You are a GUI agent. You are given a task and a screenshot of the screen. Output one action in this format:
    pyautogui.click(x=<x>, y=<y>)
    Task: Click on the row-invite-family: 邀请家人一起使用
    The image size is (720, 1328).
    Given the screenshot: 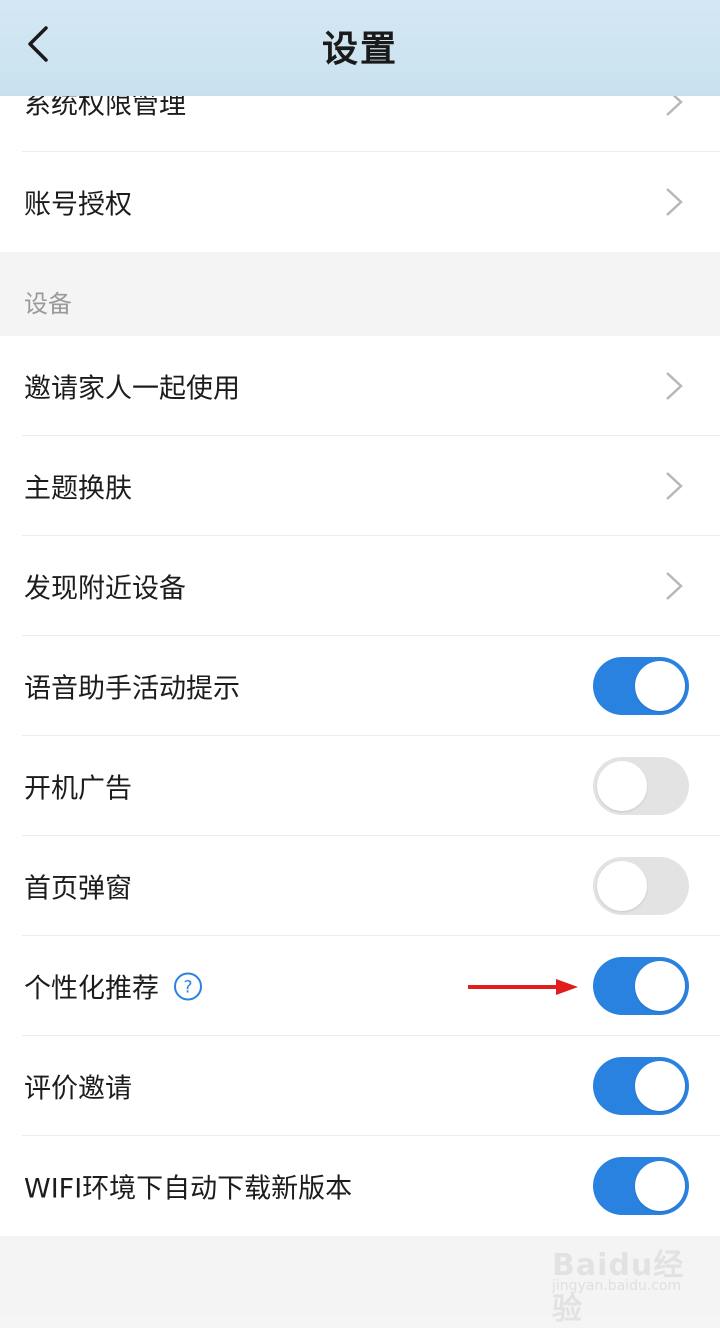 What is the action you would take?
    pyautogui.click(x=360, y=386)
    